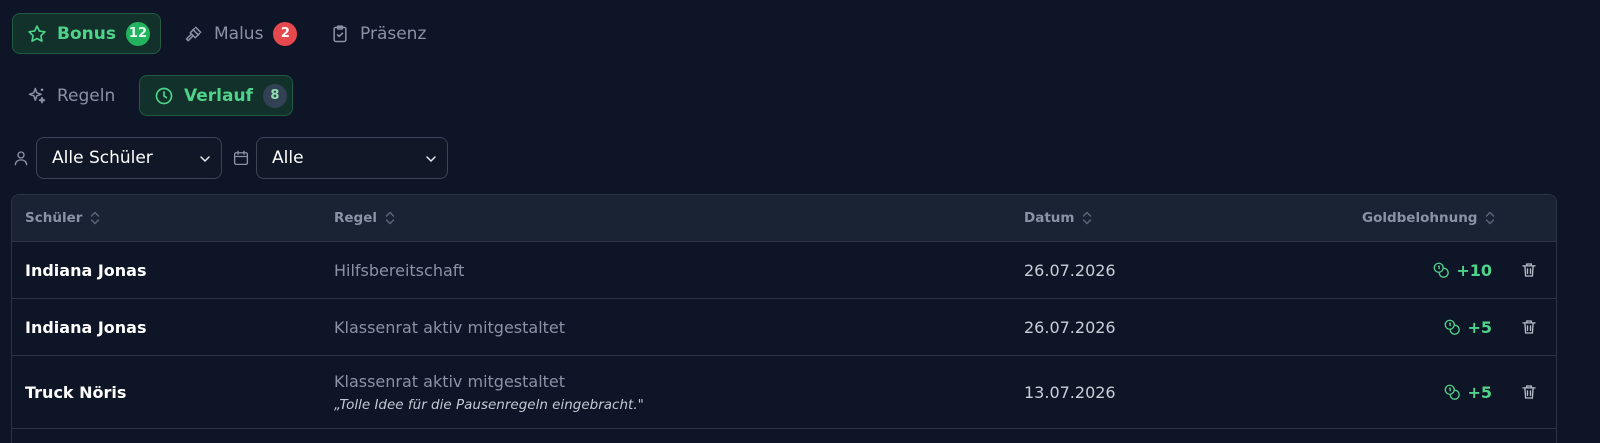 Image resolution: width=1600 pixels, height=443 pixels. I want to click on tab-praesenz: Präsenz, so click(377, 33).